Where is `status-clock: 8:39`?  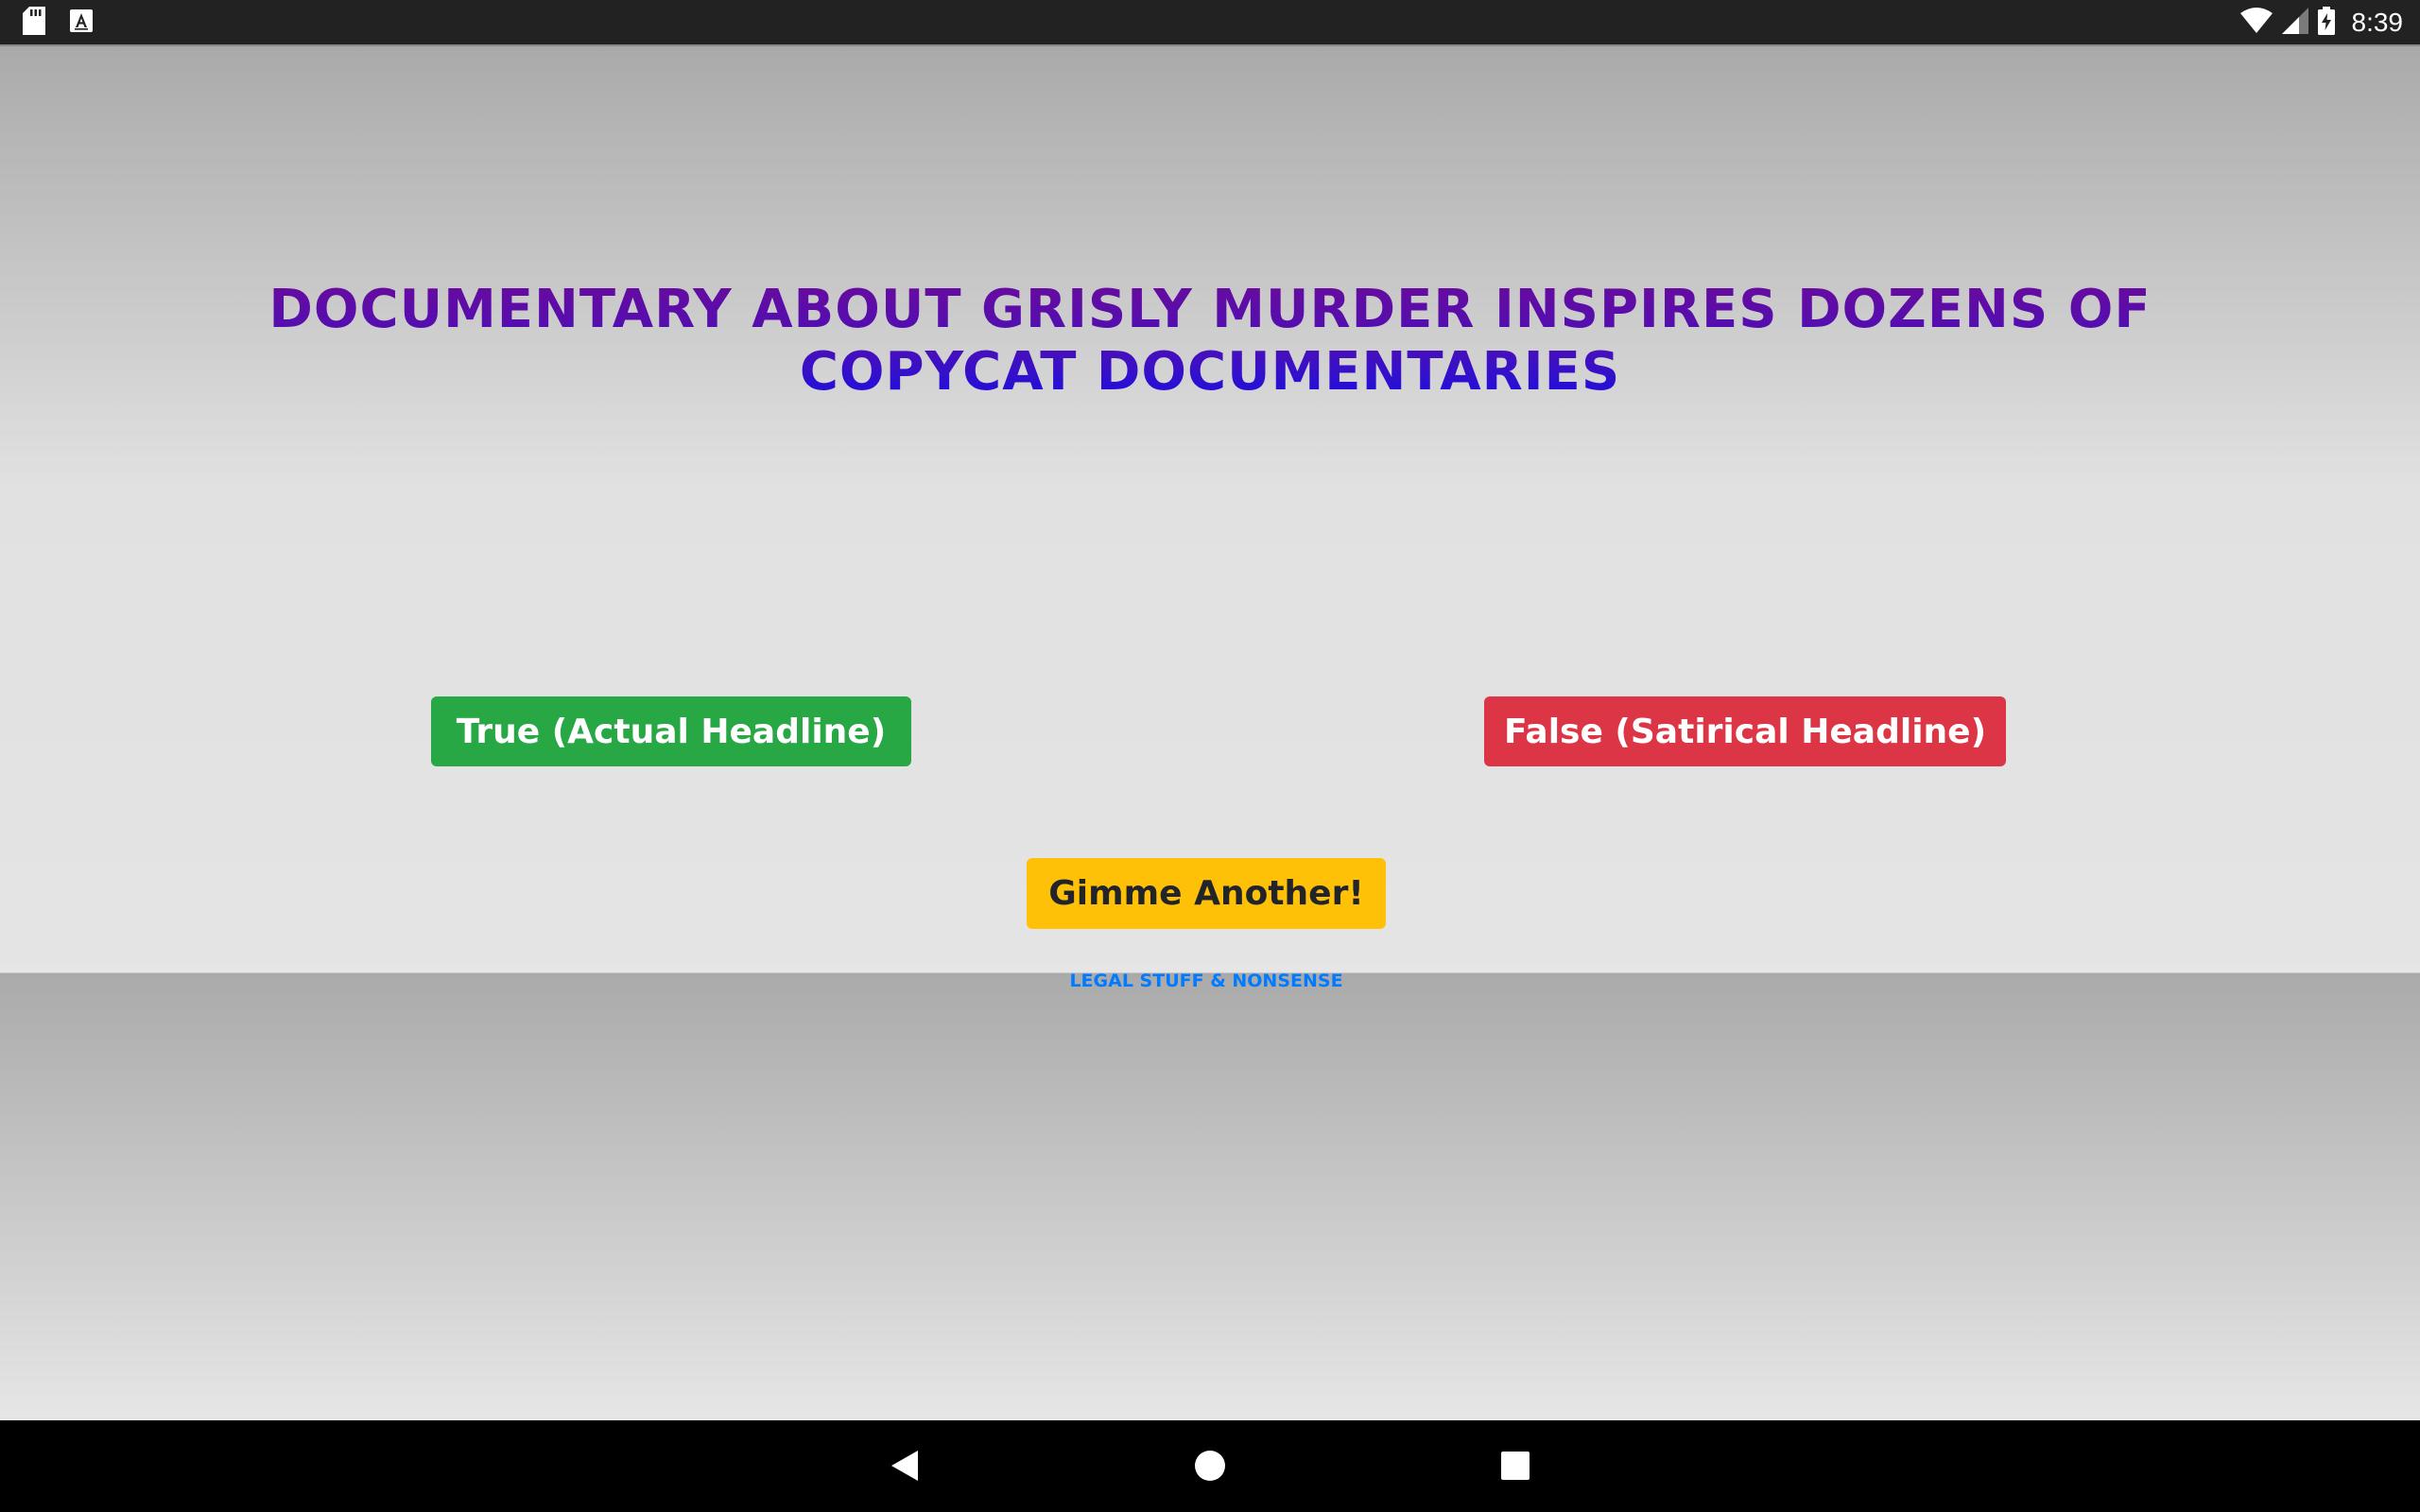 status-clock: 8:39 is located at coordinates (2377, 22).